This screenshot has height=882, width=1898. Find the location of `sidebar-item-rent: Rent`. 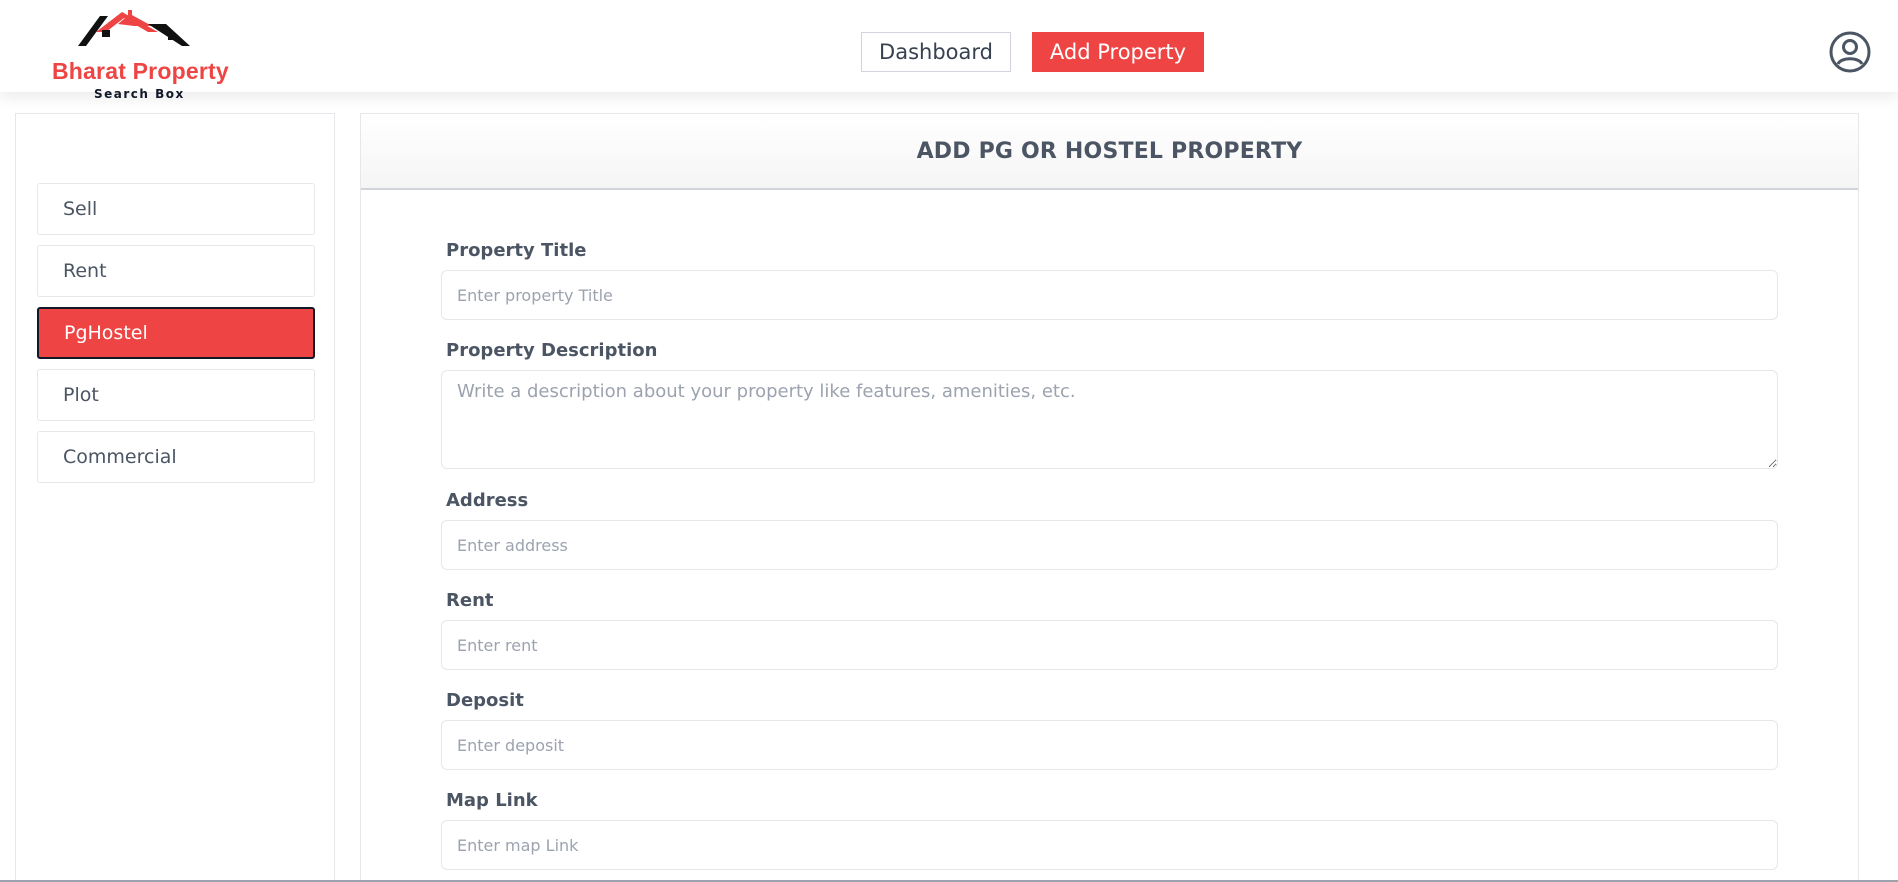

sidebar-item-rent: Rent is located at coordinates (176, 271).